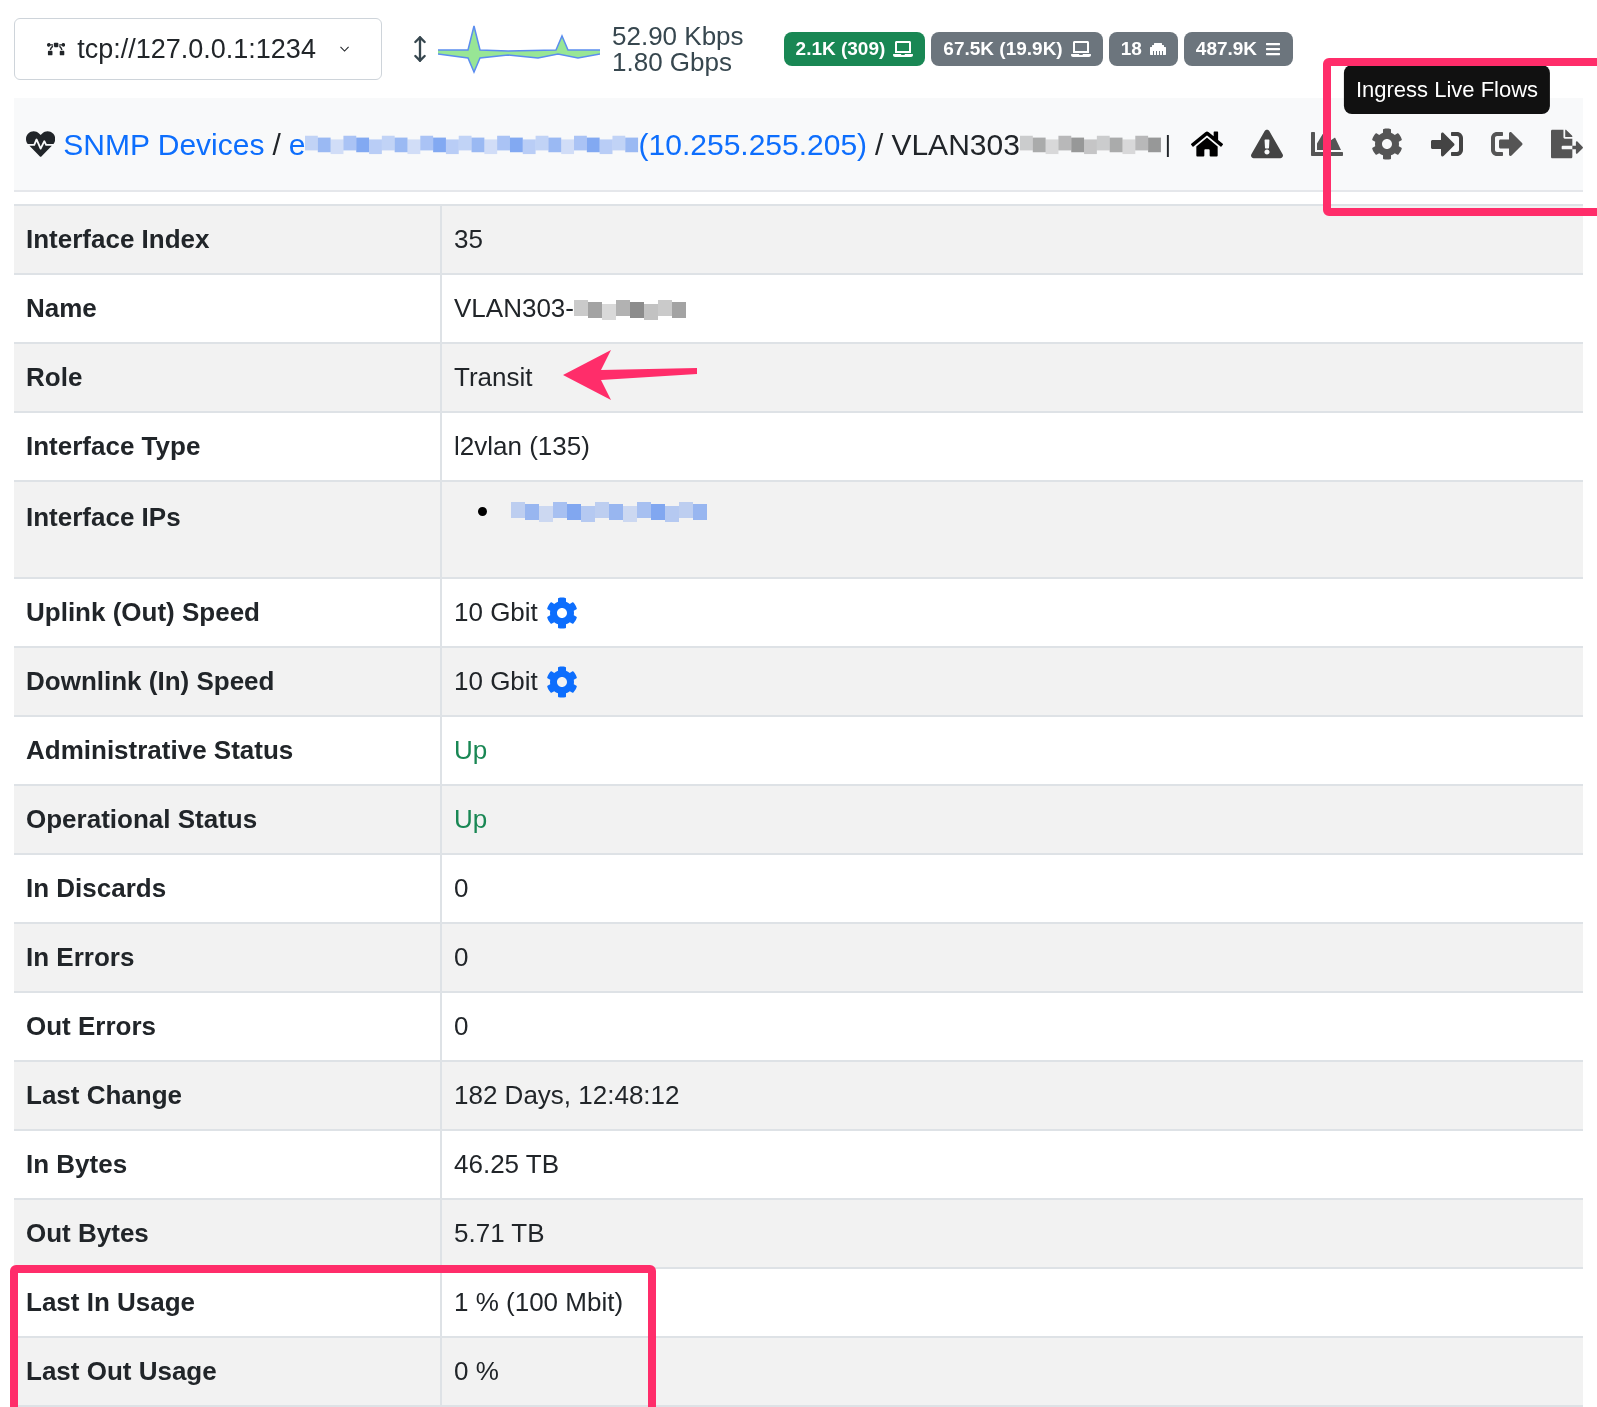 The height and width of the screenshot is (1407, 1597). What do you see at coordinates (1017, 49) in the screenshot?
I see `counter-badge: 67.5K (19.9K)` at bounding box center [1017, 49].